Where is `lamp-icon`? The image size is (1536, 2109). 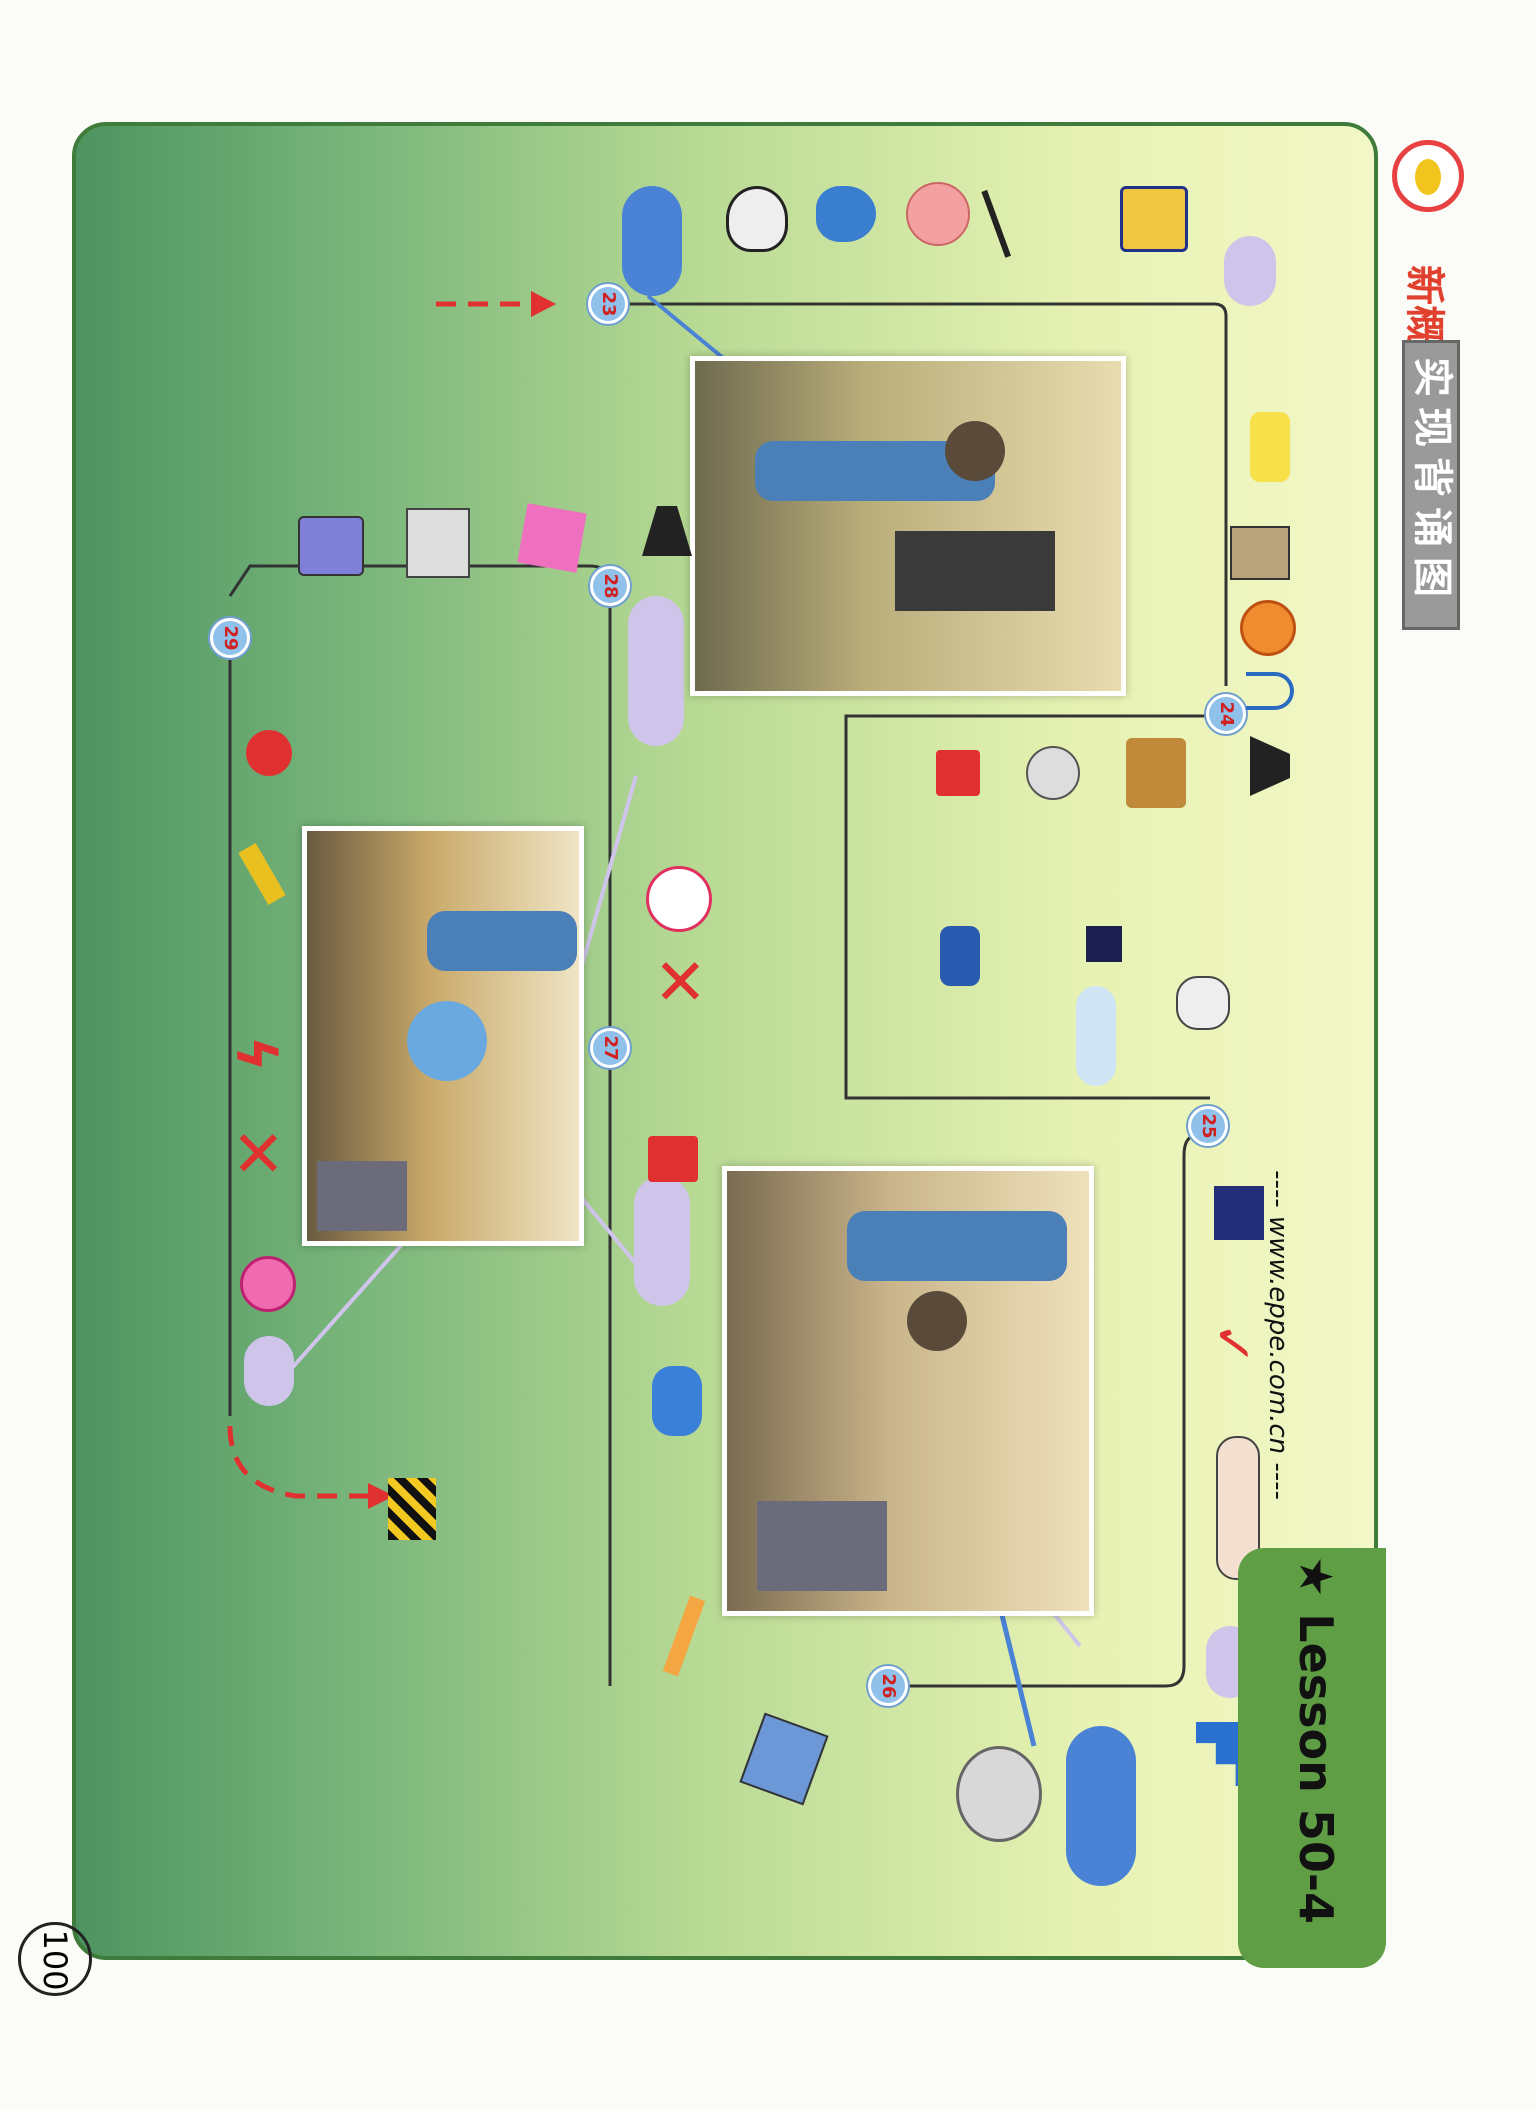 lamp-icon is located at coordinates (1203, 1003).